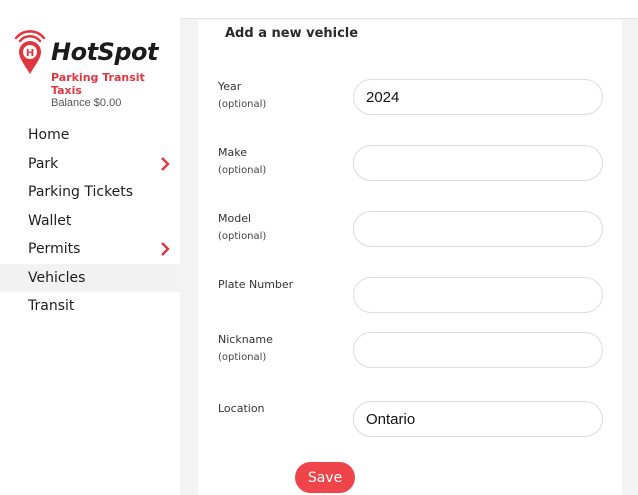  I want to click on plate-label: Plate Number, so click(255, 285).